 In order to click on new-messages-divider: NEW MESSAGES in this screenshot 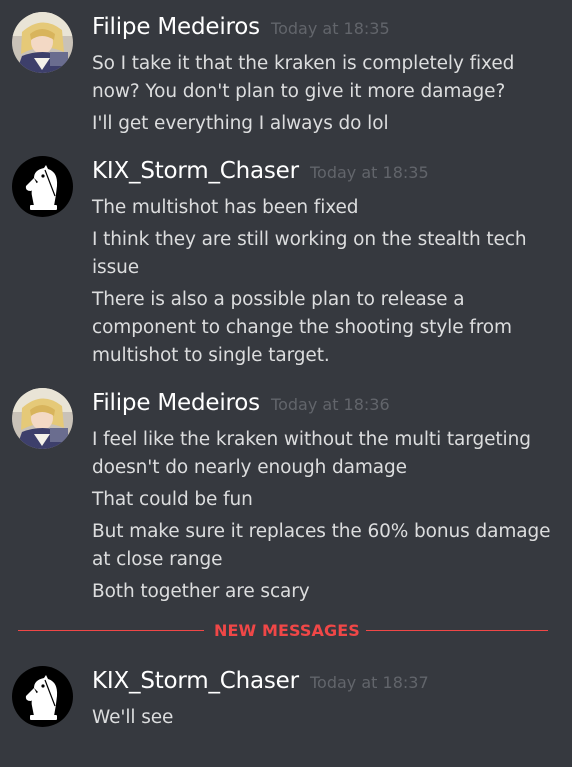, I will do `click(283, 631)`.